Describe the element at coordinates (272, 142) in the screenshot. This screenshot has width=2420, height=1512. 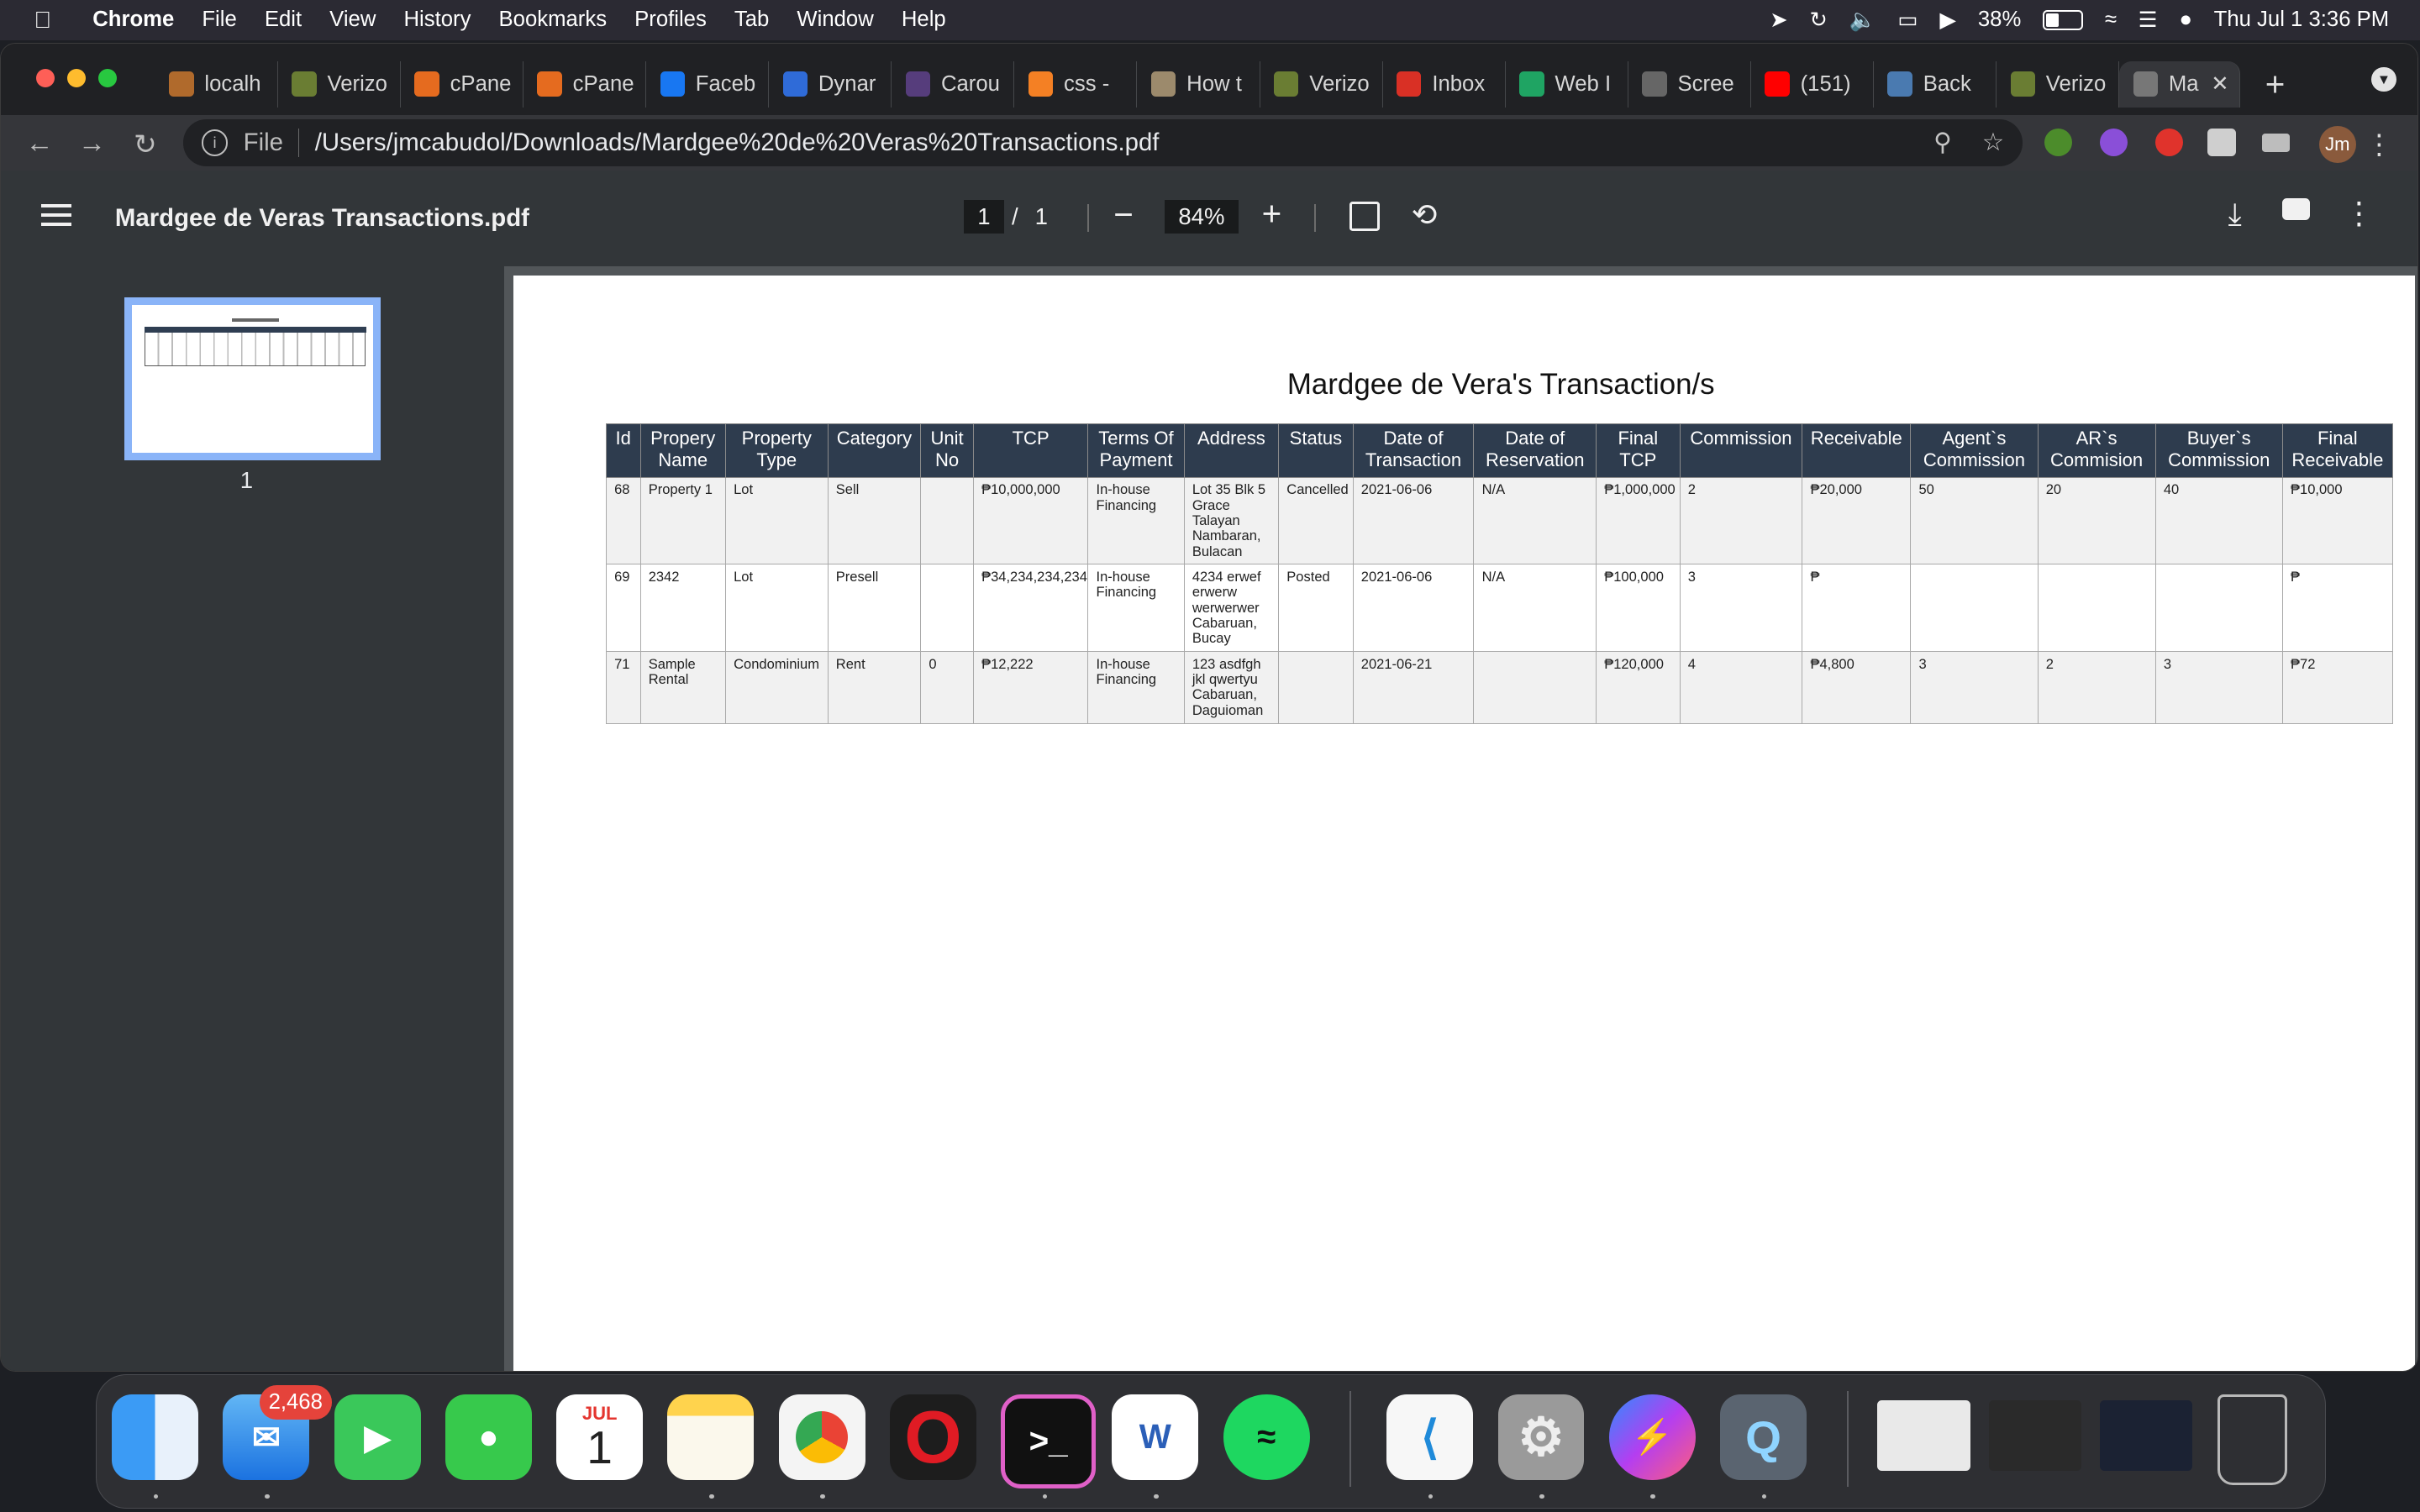
I see `url-scheme: File` at that location.